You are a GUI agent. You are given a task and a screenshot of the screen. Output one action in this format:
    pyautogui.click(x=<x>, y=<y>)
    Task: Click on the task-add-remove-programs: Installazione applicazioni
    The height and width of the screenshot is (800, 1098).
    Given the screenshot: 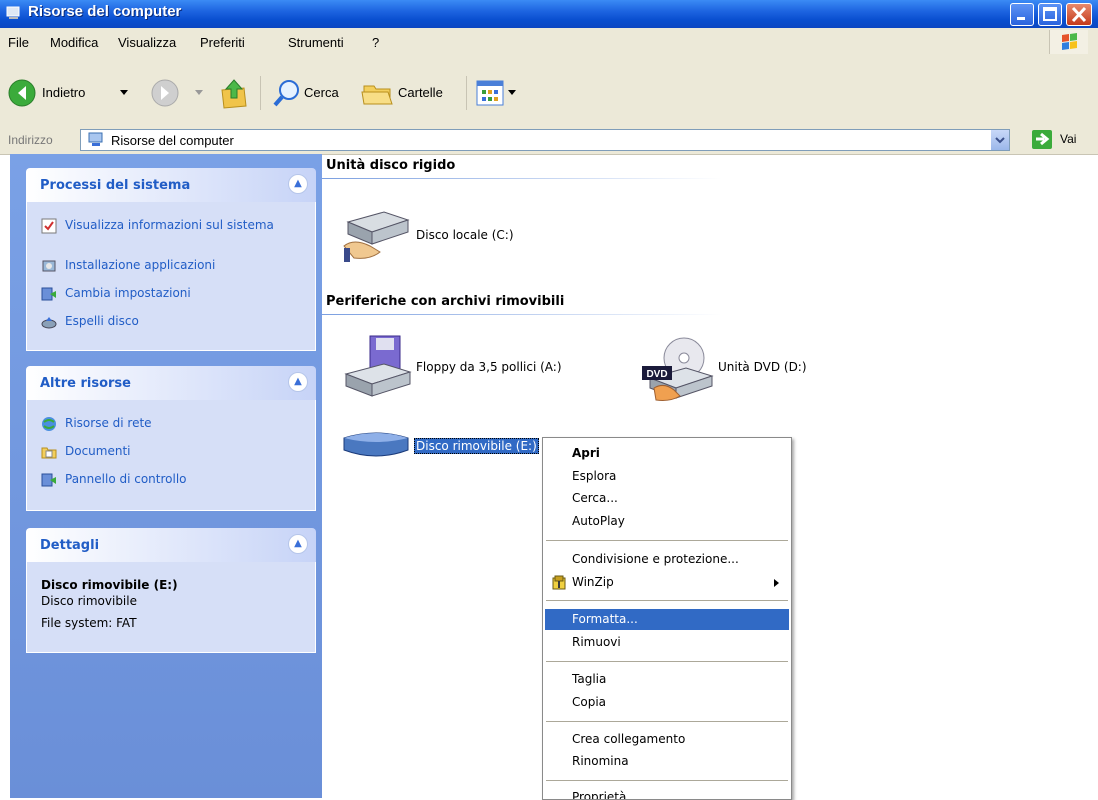 What is the action you would take?
    pyautogui.click(x=171, y=266)
    